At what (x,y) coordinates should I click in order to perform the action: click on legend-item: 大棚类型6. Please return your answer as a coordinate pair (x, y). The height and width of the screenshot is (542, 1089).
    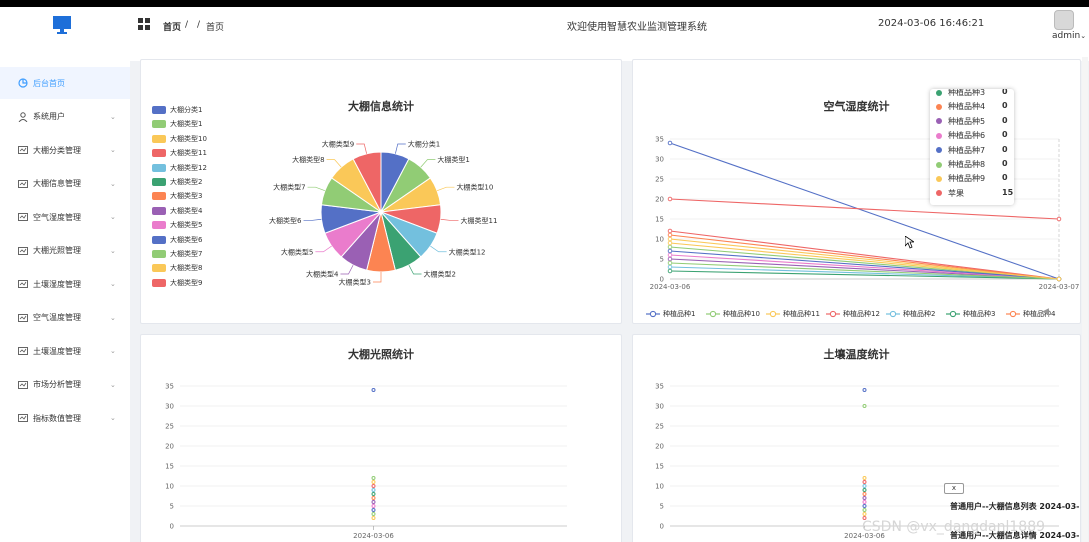
    Looking at the image, I should click on (177, 240).